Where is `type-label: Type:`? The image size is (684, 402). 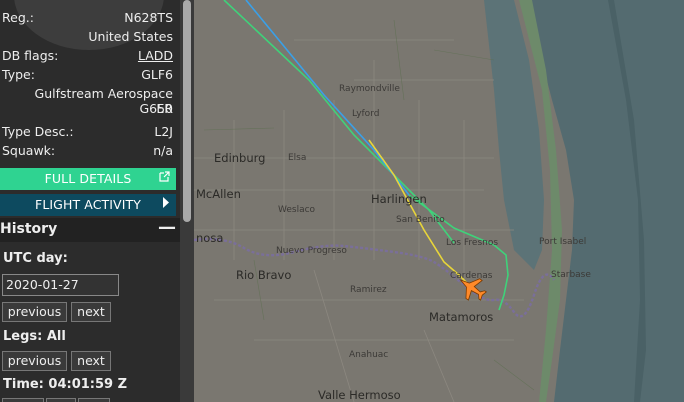
type-label: Type: is located at coordinates (18, 74).